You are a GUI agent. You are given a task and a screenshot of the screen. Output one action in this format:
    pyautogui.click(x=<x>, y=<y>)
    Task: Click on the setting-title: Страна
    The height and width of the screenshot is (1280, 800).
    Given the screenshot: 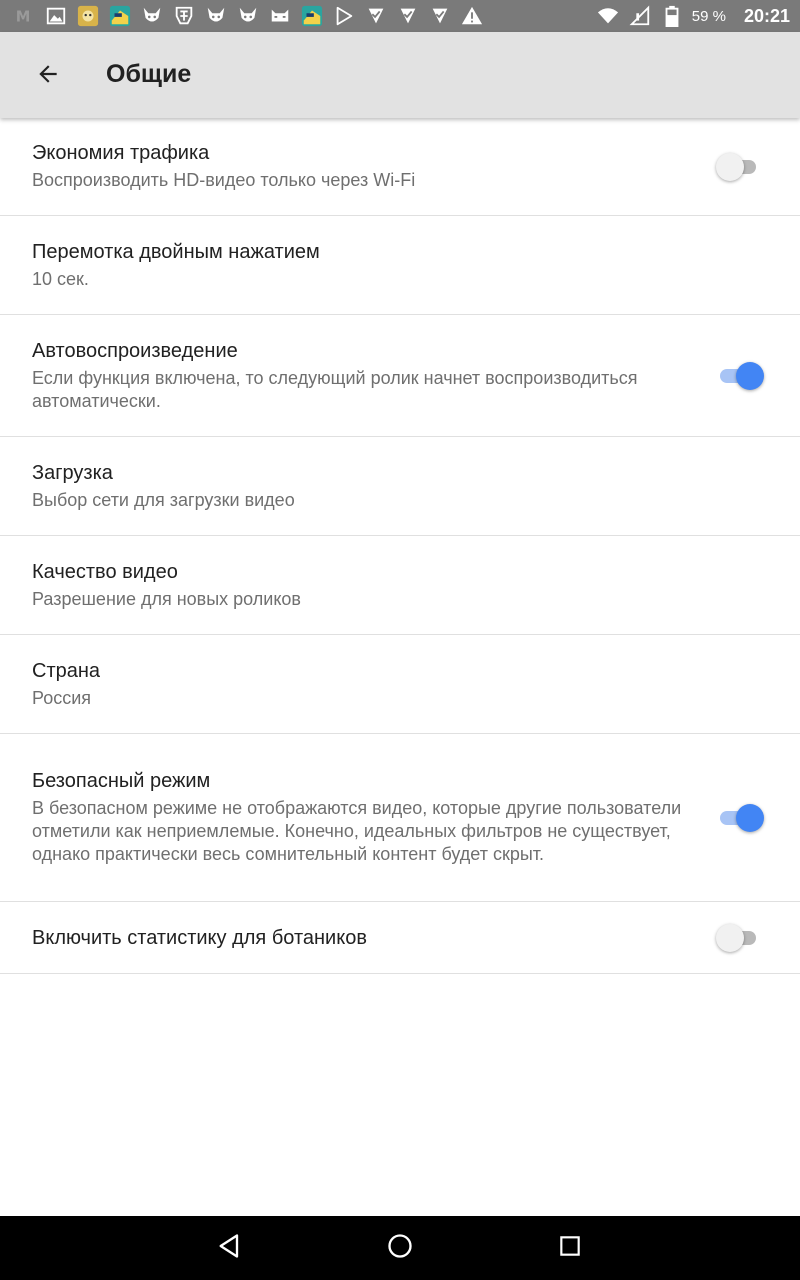 What is the action you would take?
    pyautogui.click(x=66, y=670)
    